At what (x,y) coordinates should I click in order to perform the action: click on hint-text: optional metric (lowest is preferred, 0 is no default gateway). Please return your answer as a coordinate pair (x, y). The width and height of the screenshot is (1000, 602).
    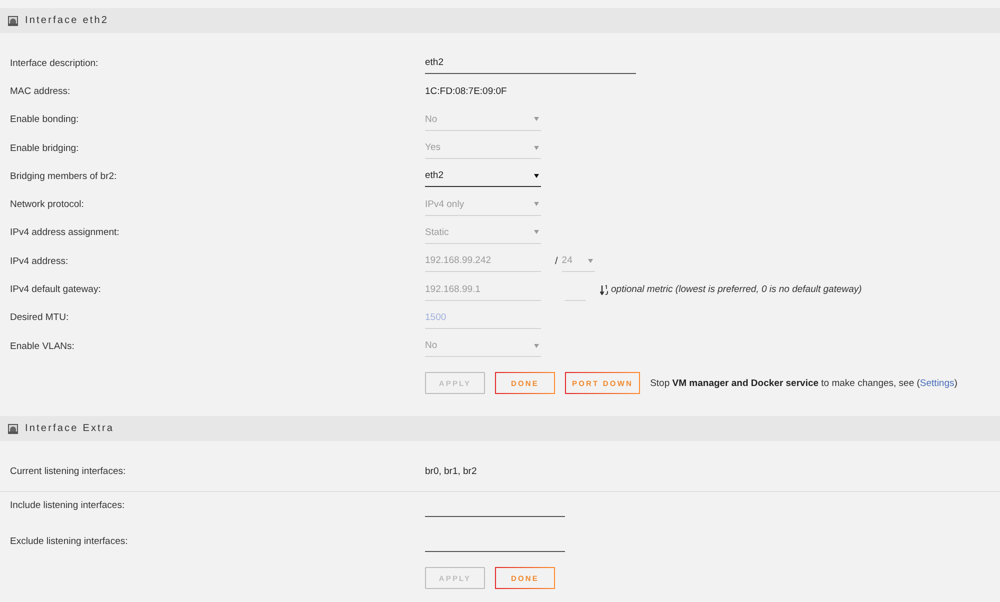
    Looking at the image, I should click on (736, 290).